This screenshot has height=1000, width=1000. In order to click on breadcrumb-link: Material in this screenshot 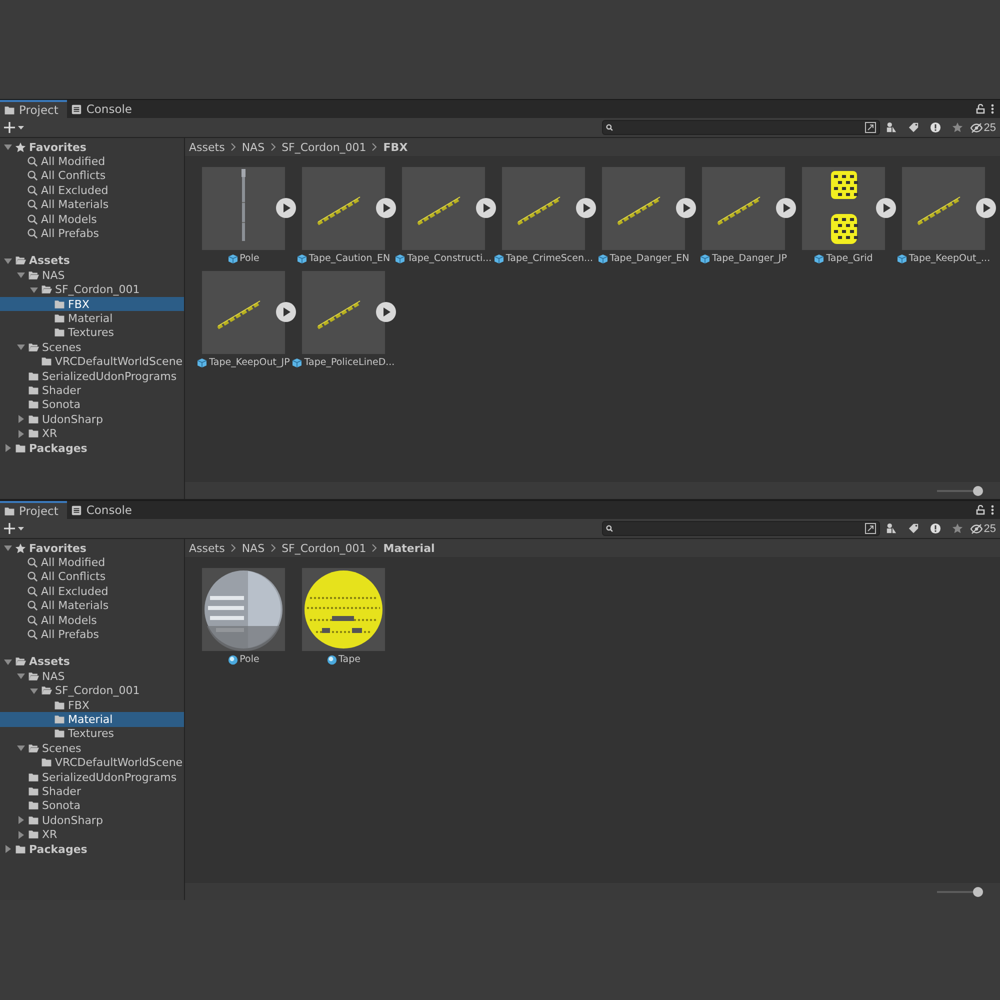, I will do `click(409, 548)`.